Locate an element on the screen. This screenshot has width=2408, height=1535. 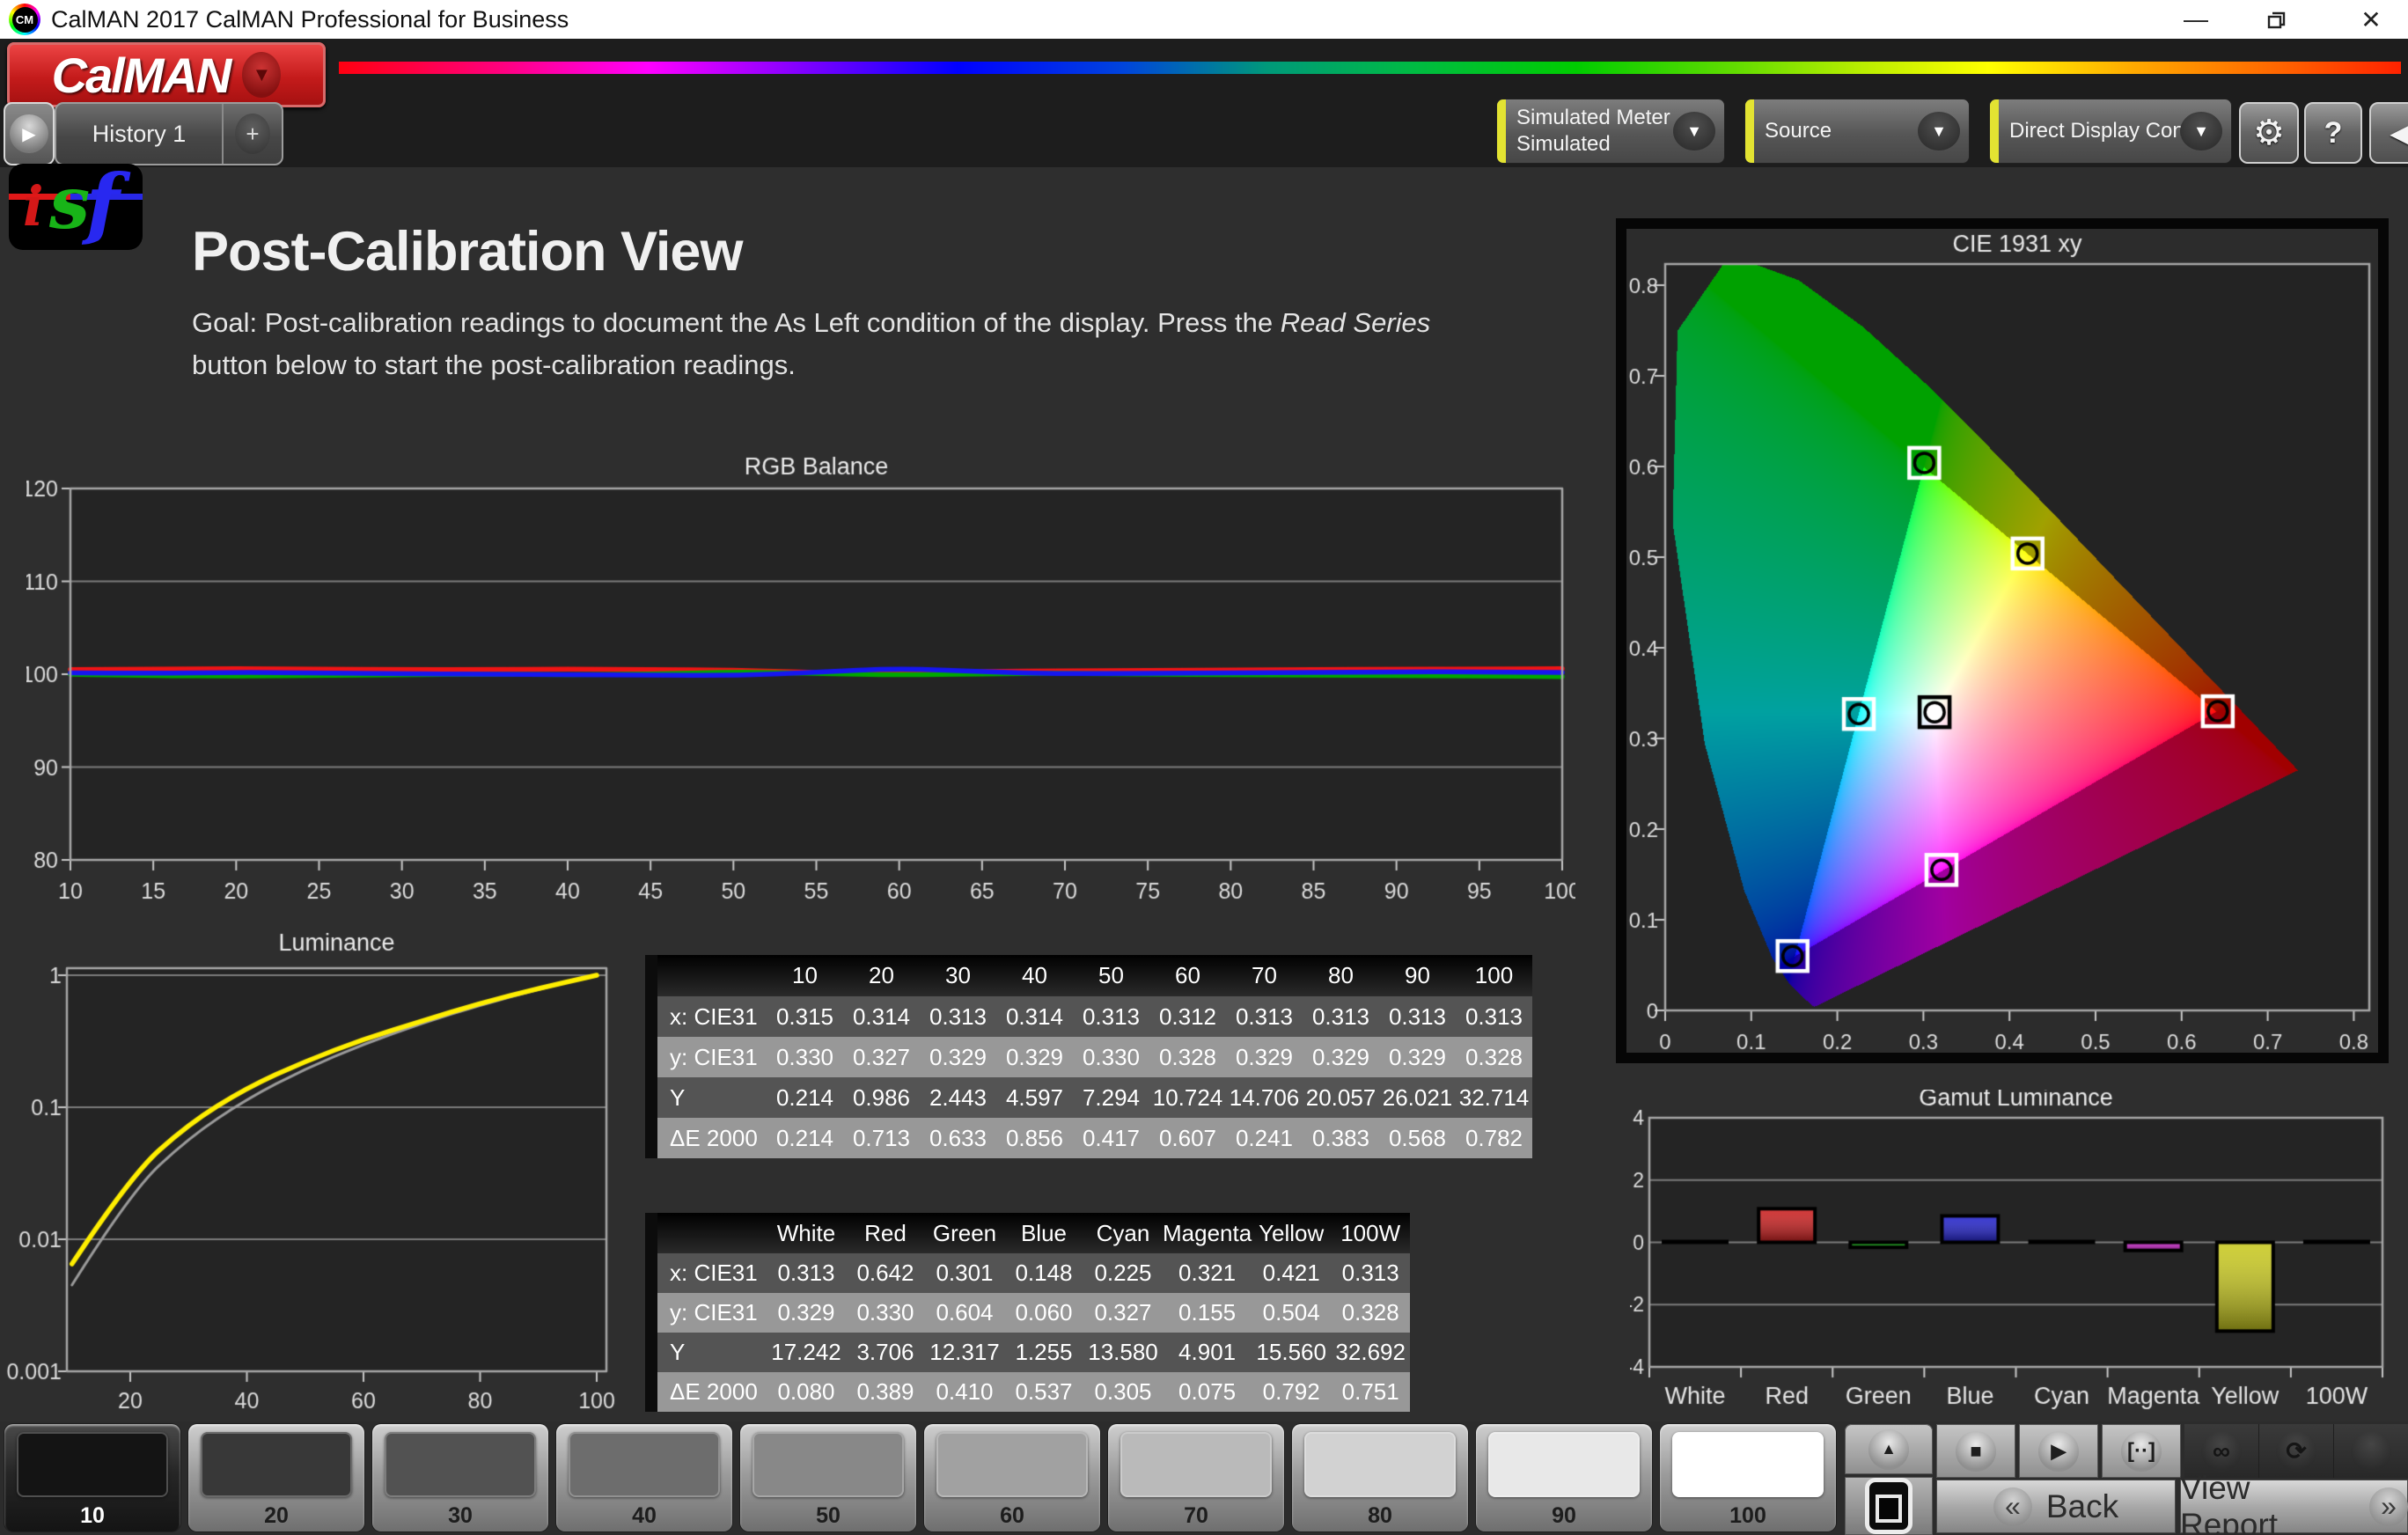
table-cell: 13.580 is located at coordinates (1123, 1352).